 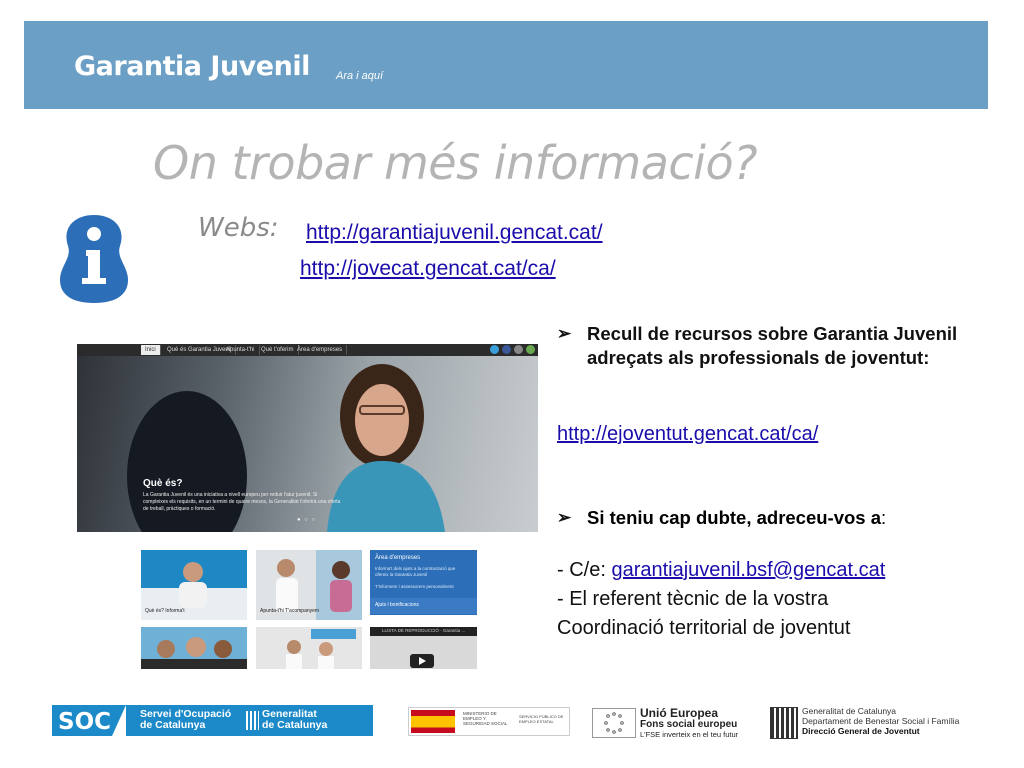 I want to click on thumb-apunta-label: Apunta-t'hi T'acompanyem, so click(x=289, y=611).